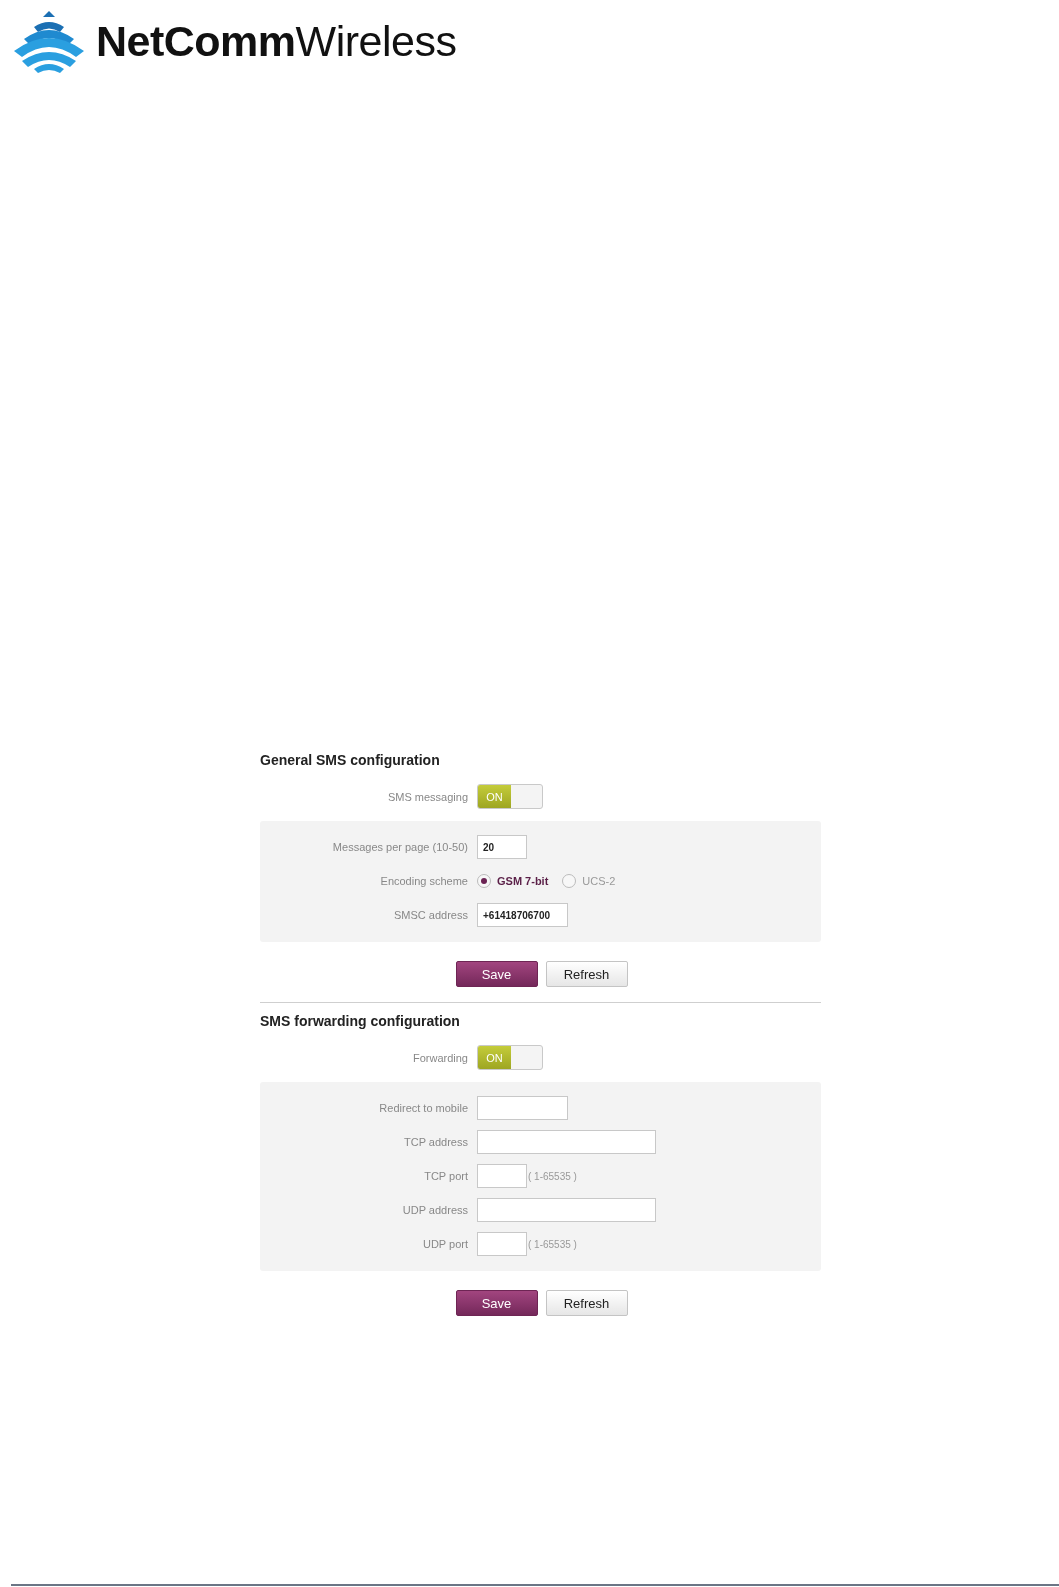 This screenshot has height=1587, width=1059. I want to click on wifi-signal-icon, so click(49, 41).